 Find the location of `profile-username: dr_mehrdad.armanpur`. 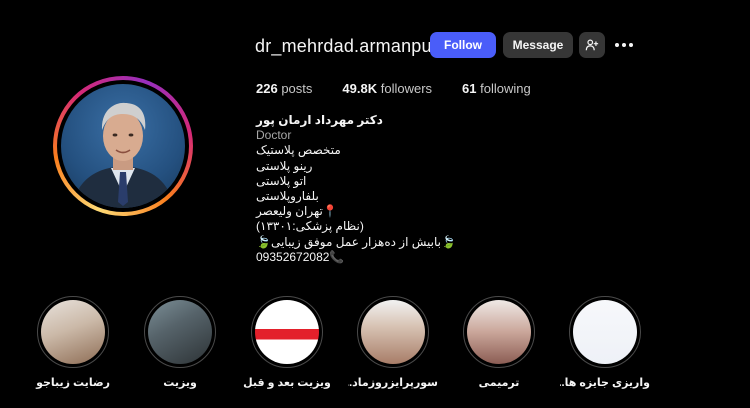

profile-username: dr_mehrdad.armanpur is located at coordinates (346, 46).